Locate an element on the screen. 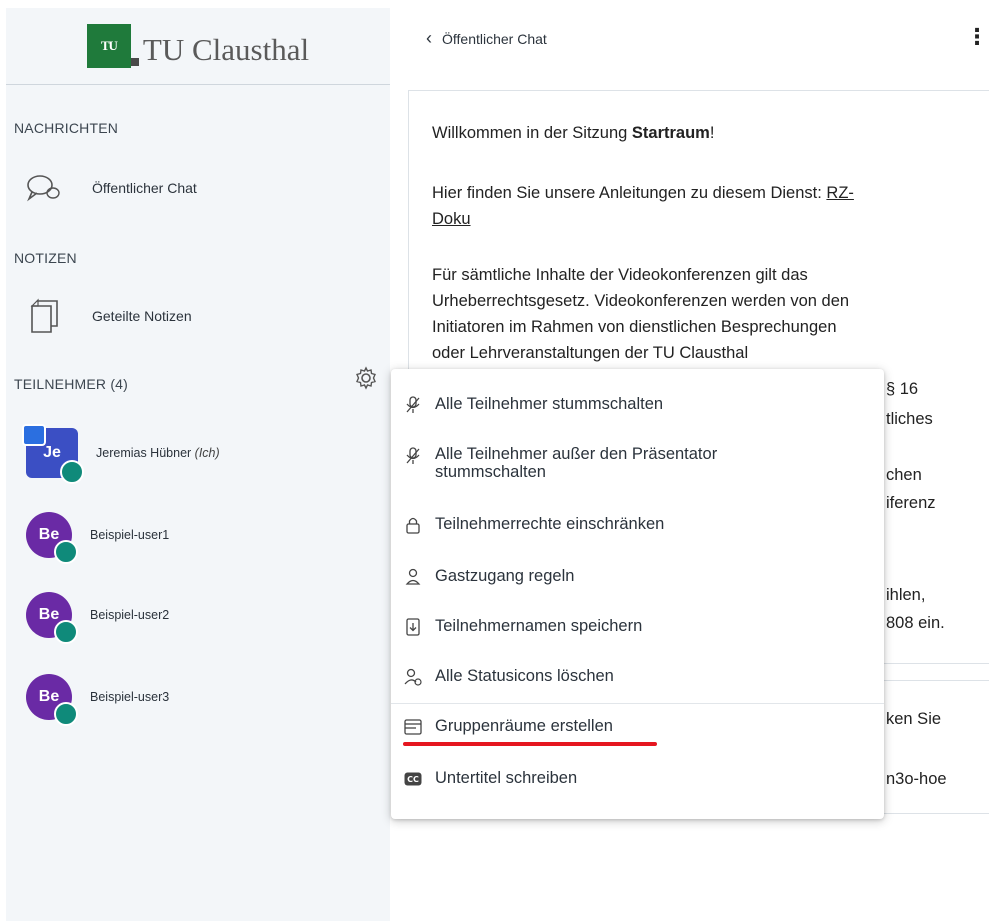  chat-title: Öffentlicher Chat is located at coordinates (494, 38).